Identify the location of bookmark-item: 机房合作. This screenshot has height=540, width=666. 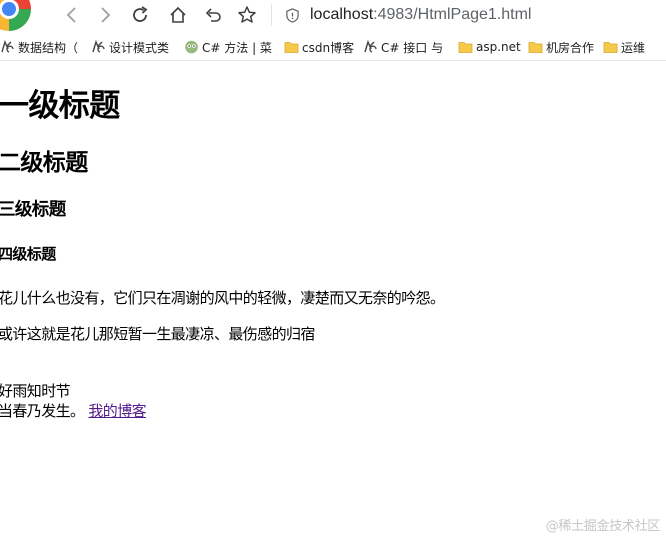
(561, 47).